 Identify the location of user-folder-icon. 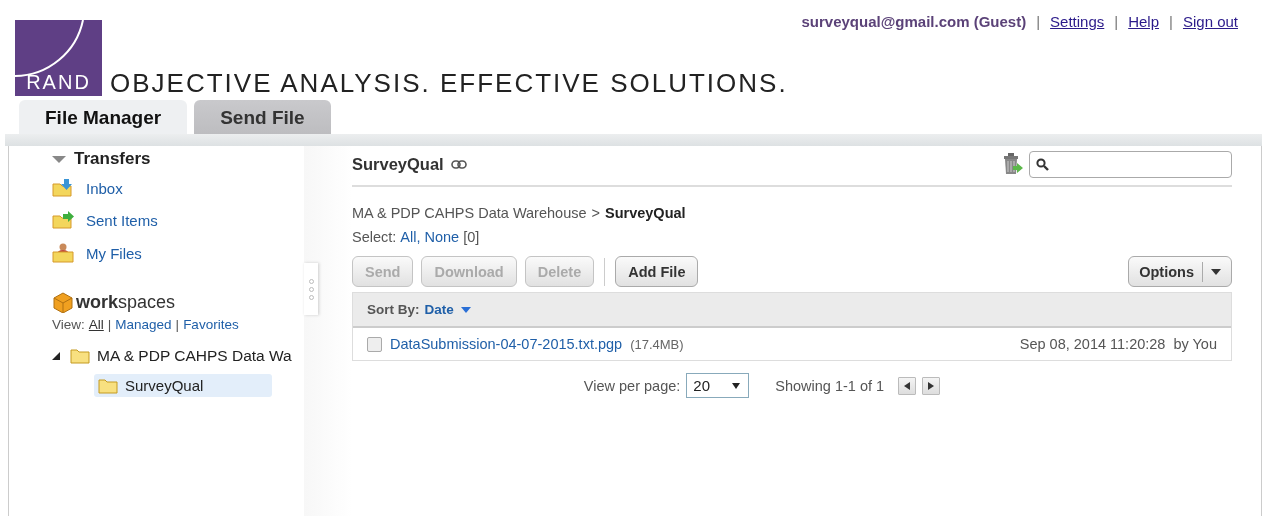
(63, 253).